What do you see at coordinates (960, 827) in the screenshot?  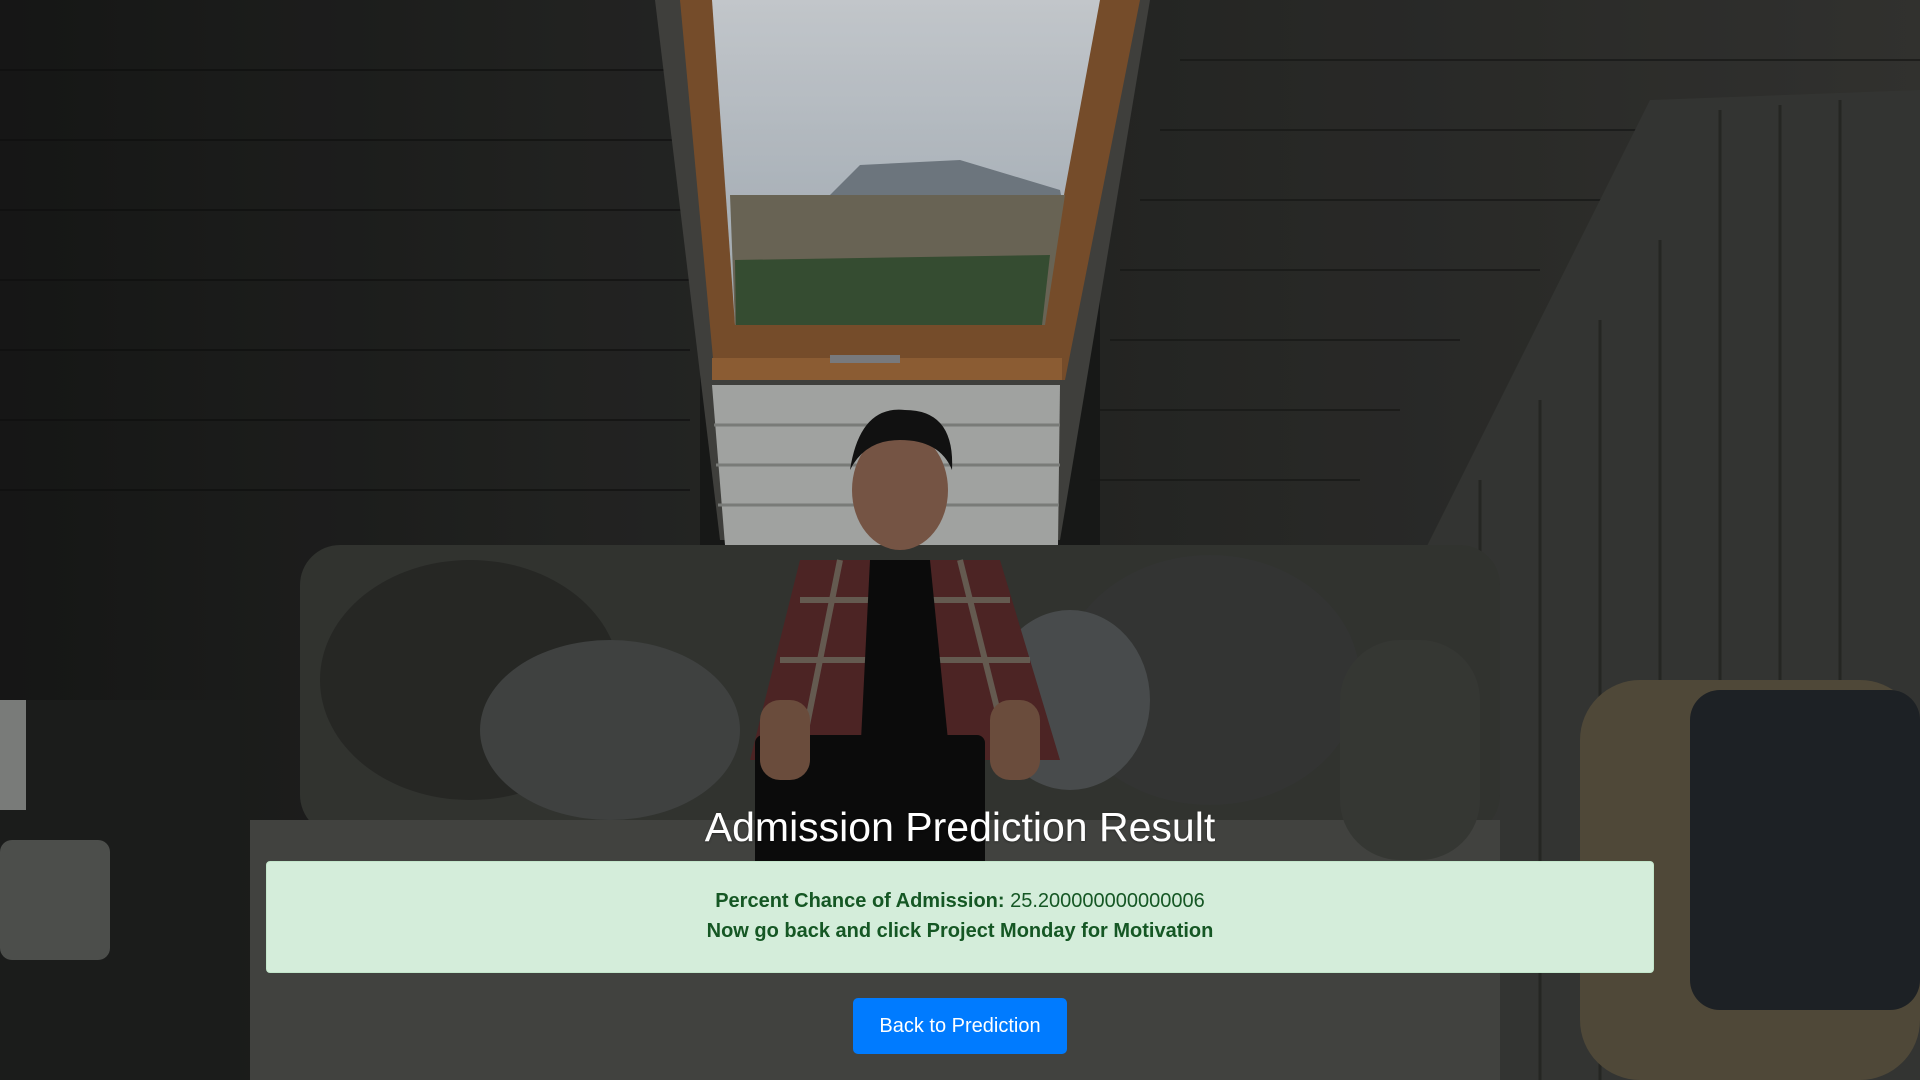 I see `page-title: Admission Prediction Result` at bounding box center [960, 827].